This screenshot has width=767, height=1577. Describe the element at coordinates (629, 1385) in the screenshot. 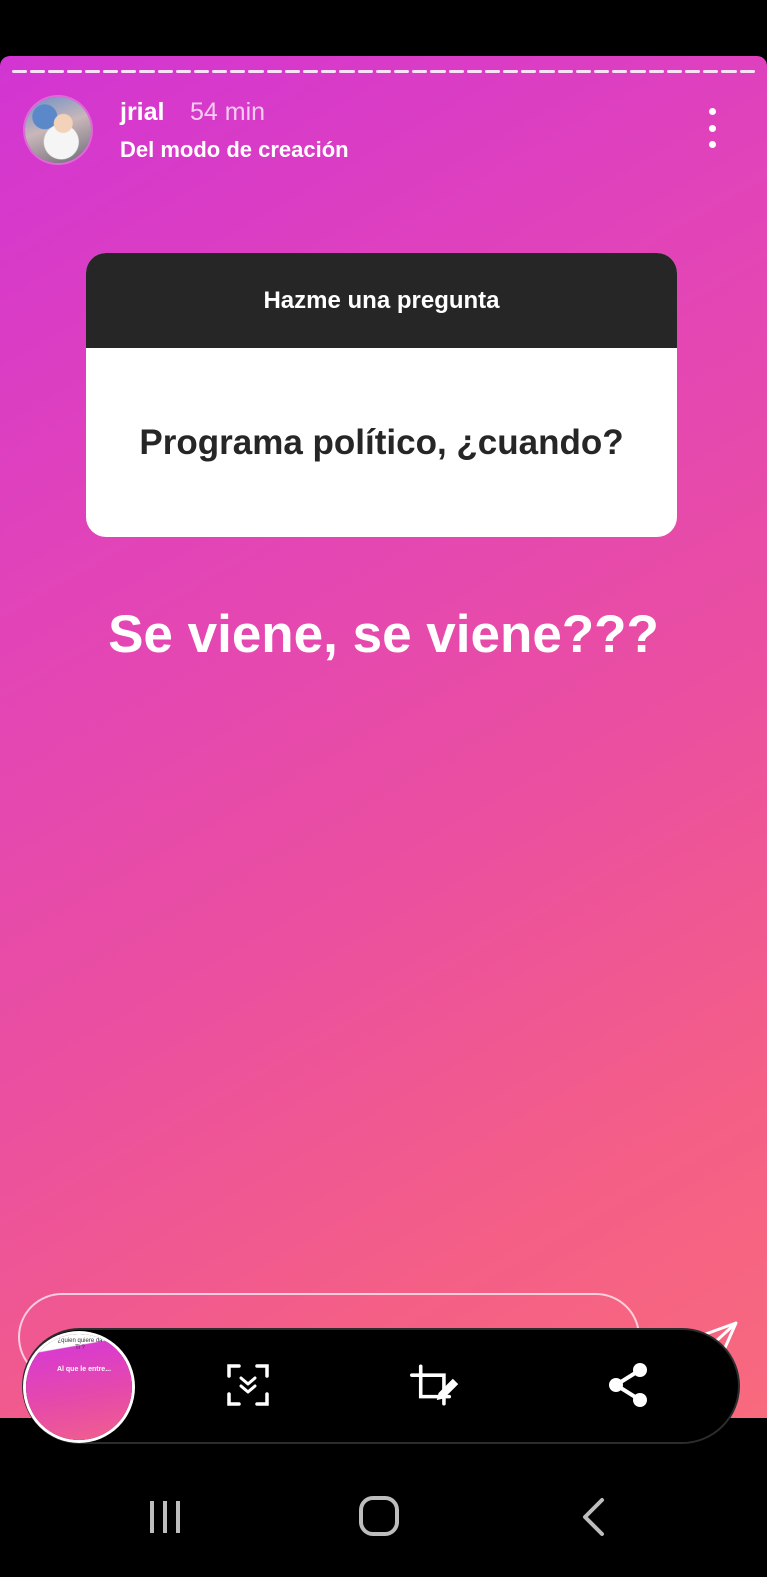

I see `share-icon` at that location.